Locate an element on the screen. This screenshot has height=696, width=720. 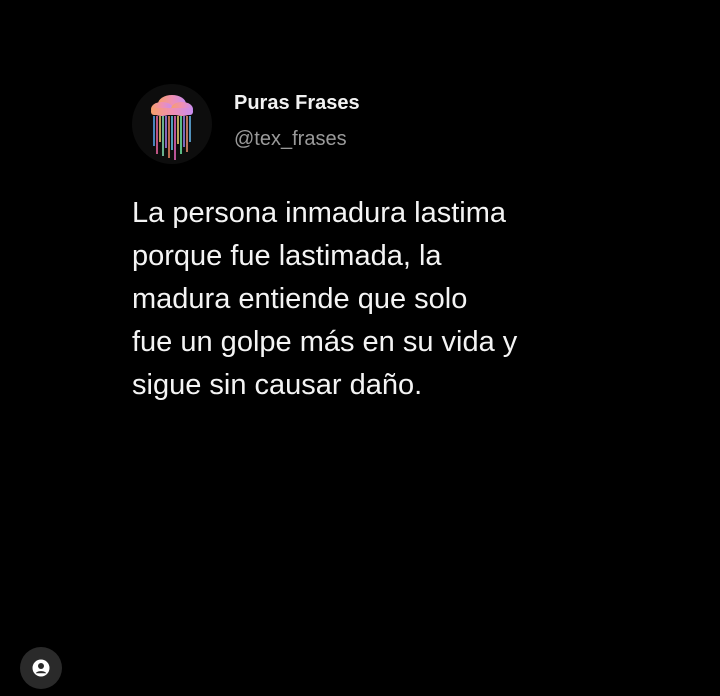
display-name: Puras Frases is located at coordinates (297, 103).